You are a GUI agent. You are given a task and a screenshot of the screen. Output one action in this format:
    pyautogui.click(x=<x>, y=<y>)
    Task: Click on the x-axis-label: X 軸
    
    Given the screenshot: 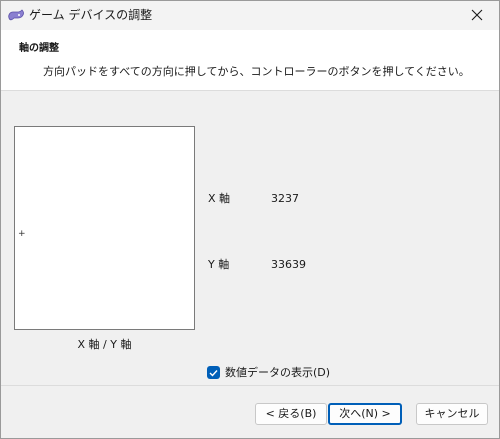 What is the action you would take?
    pyautogui.click(x=219, y=198)
    